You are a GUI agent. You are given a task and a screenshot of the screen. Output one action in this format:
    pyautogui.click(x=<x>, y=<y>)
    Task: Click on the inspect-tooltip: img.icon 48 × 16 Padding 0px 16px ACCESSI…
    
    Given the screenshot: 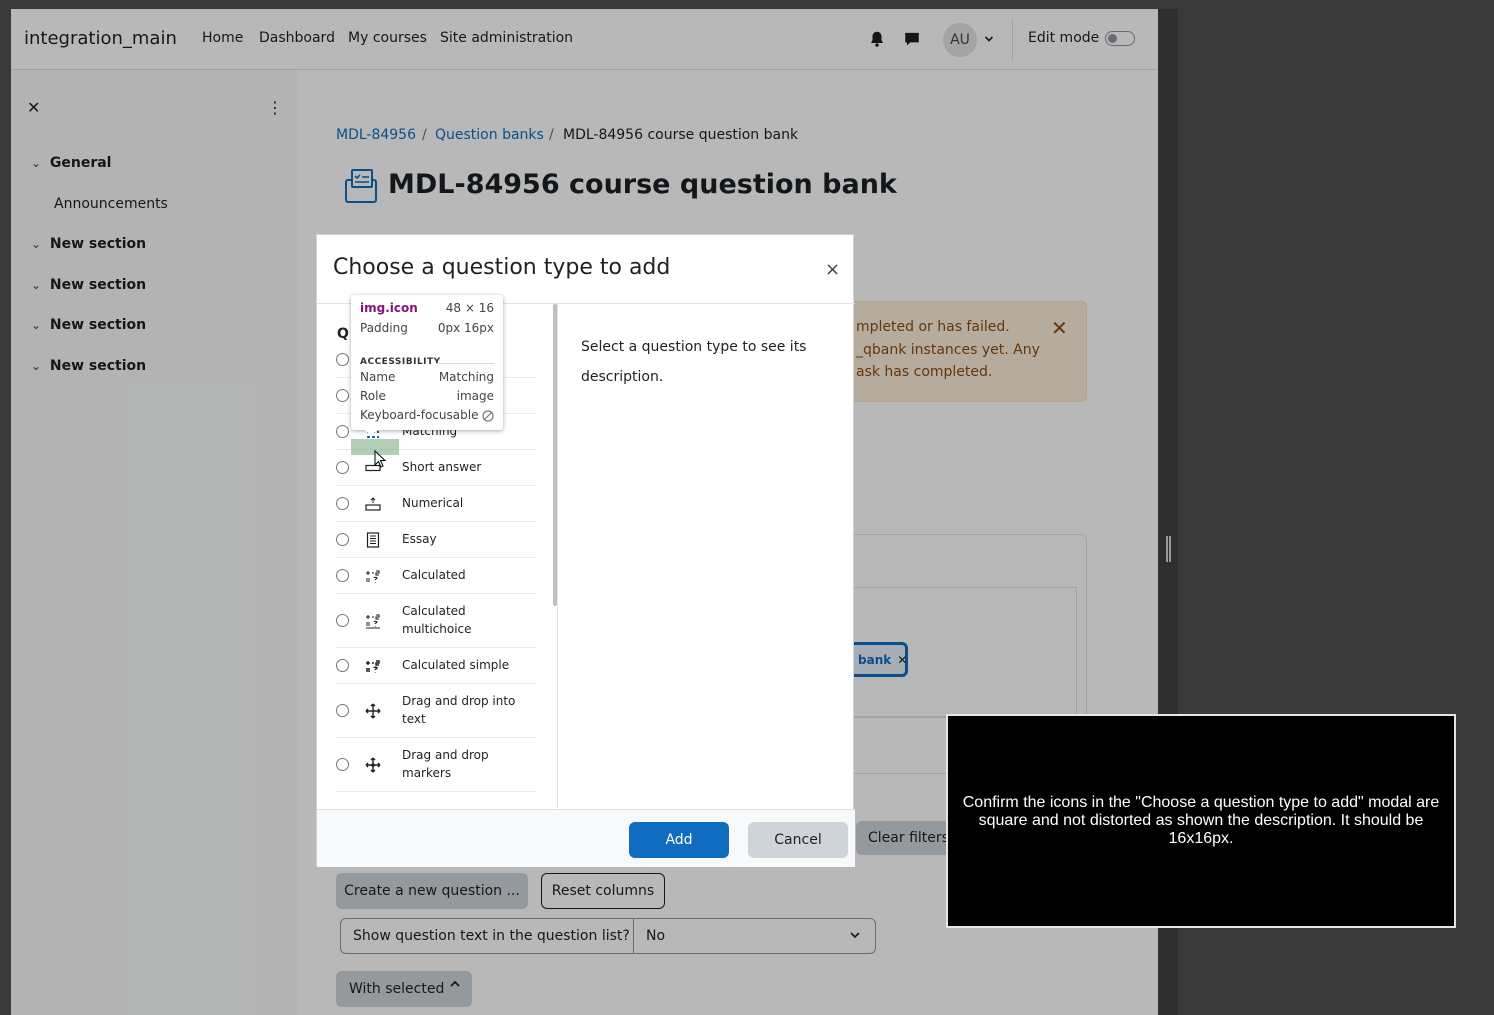 What is the action you would take?
    pyautogui.click(x=427, y=365)
    